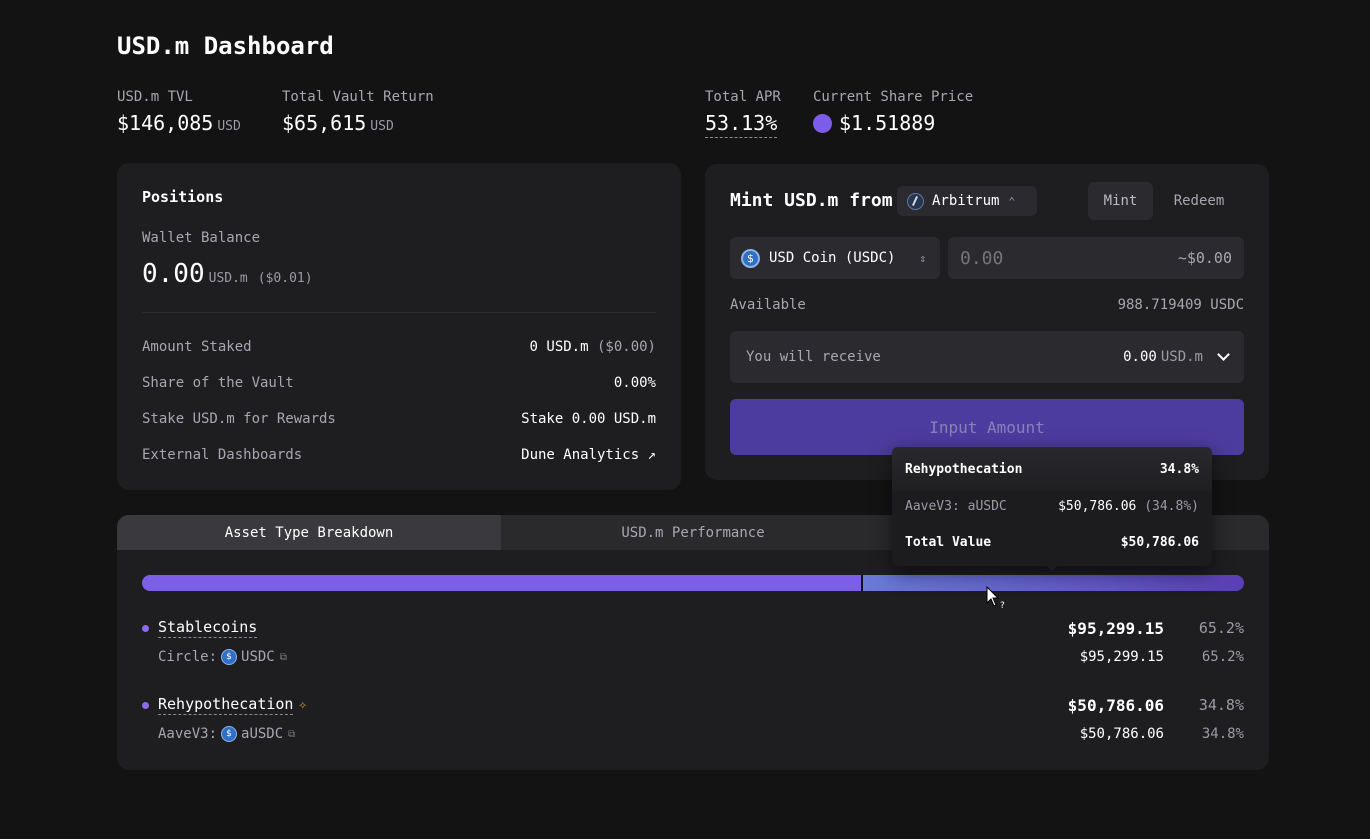 This screenshot has height=839, width=1370. Describe the element at coordinates (1097, 506) in the screenshot. I see `tooltip-row-value: $50,786.06` at that location.